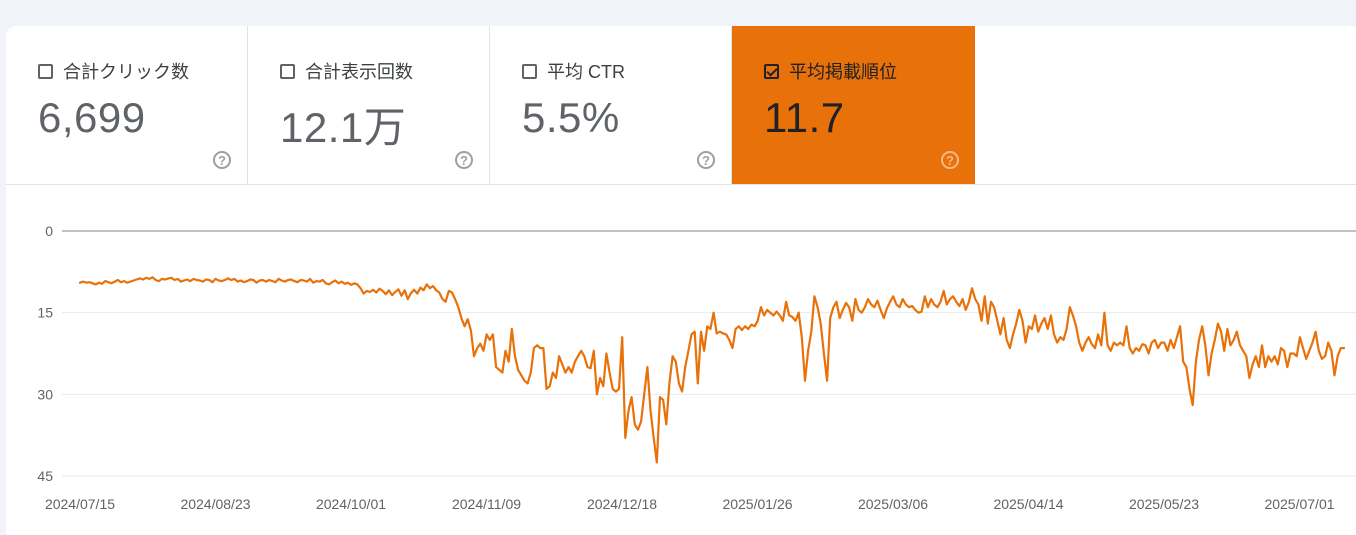 This screenshot has width=1356, height=535. Describe the element at coordinates (45, 476) in the screenshot. I see `y-tick-label: 45` at that location.